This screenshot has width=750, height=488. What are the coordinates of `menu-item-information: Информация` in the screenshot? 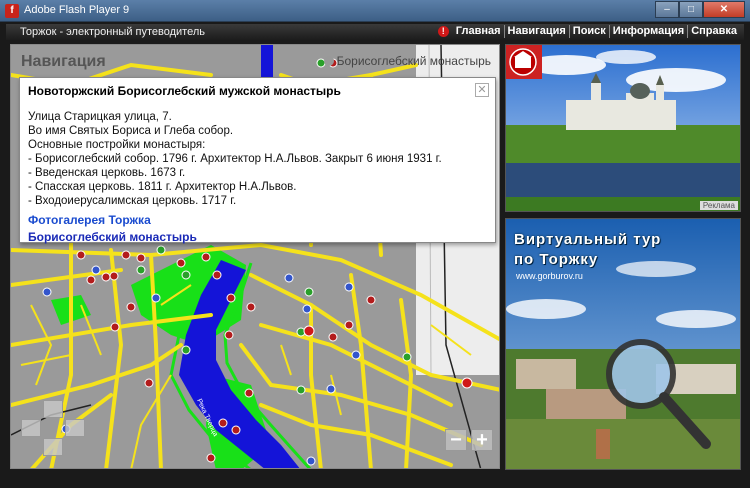 It's located at (649, 31).